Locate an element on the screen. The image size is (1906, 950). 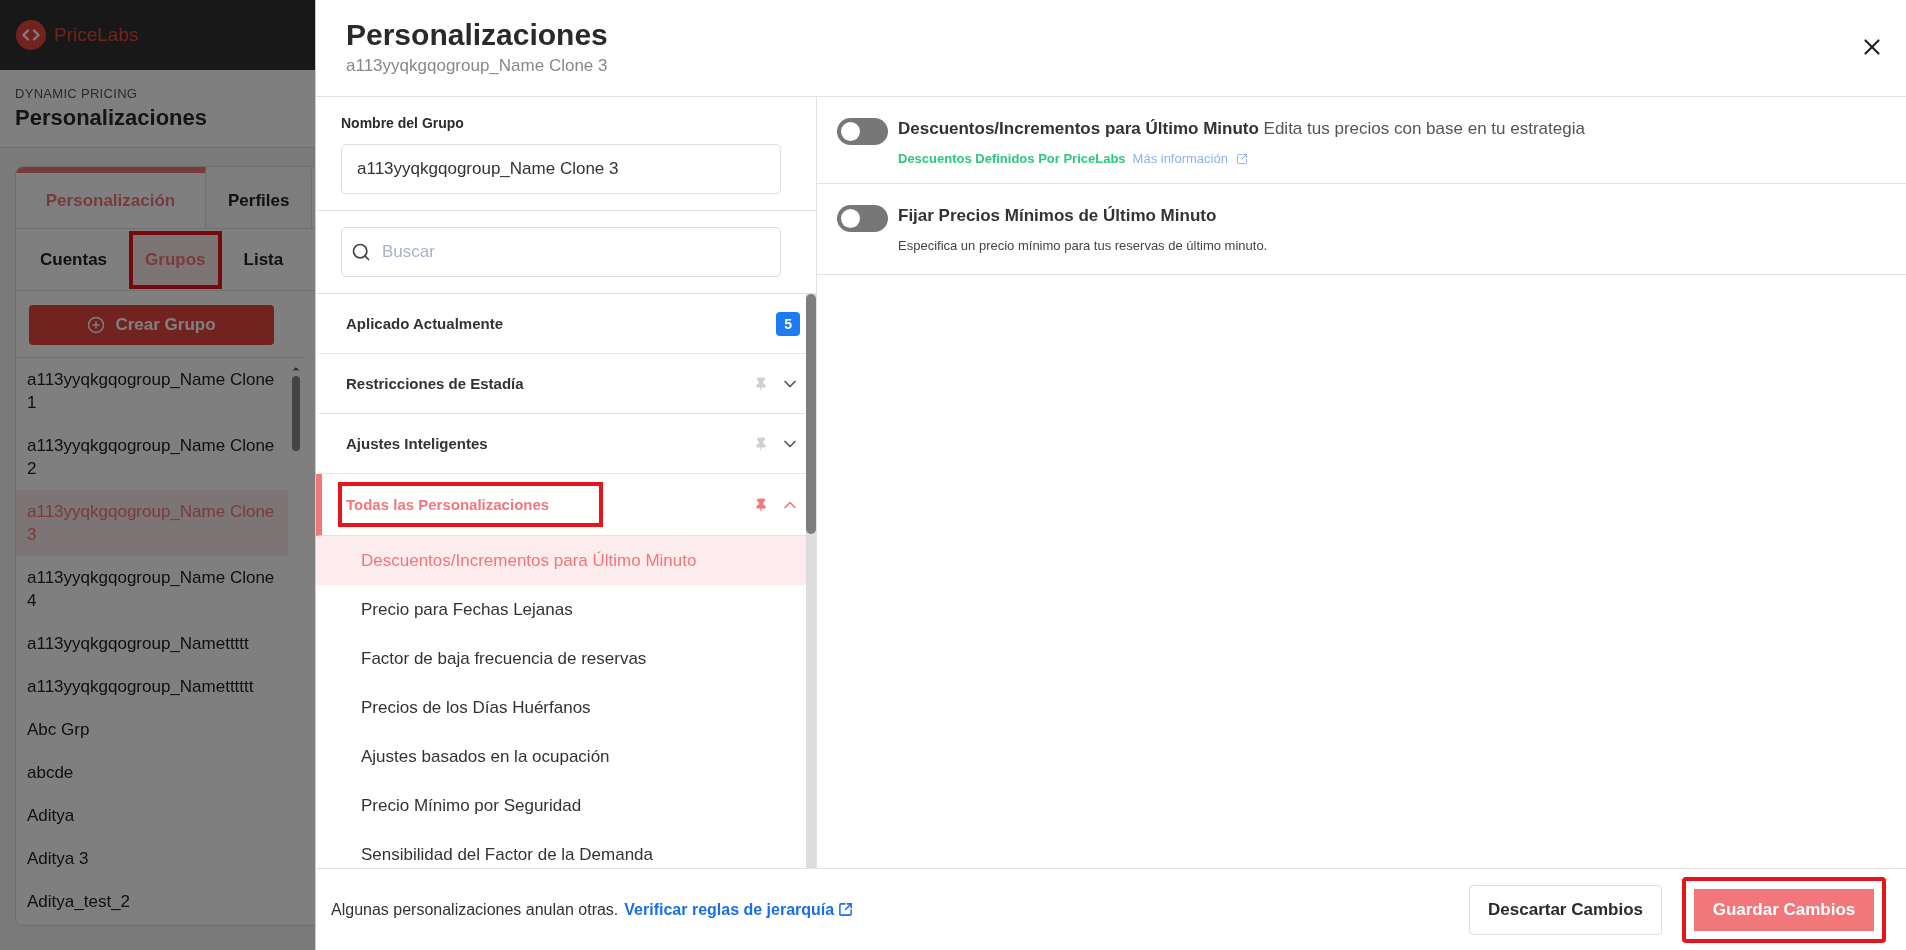
group-item: Aditya_test_2 is located at coordinates (152, 901).